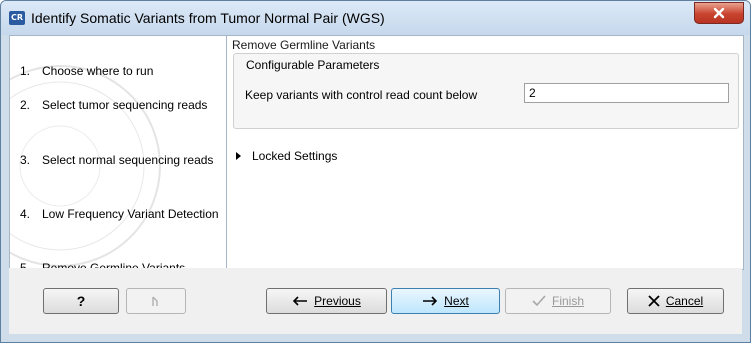 This screenshot has height=343, width=751. I want to click on reset-button, so click(156, 301).